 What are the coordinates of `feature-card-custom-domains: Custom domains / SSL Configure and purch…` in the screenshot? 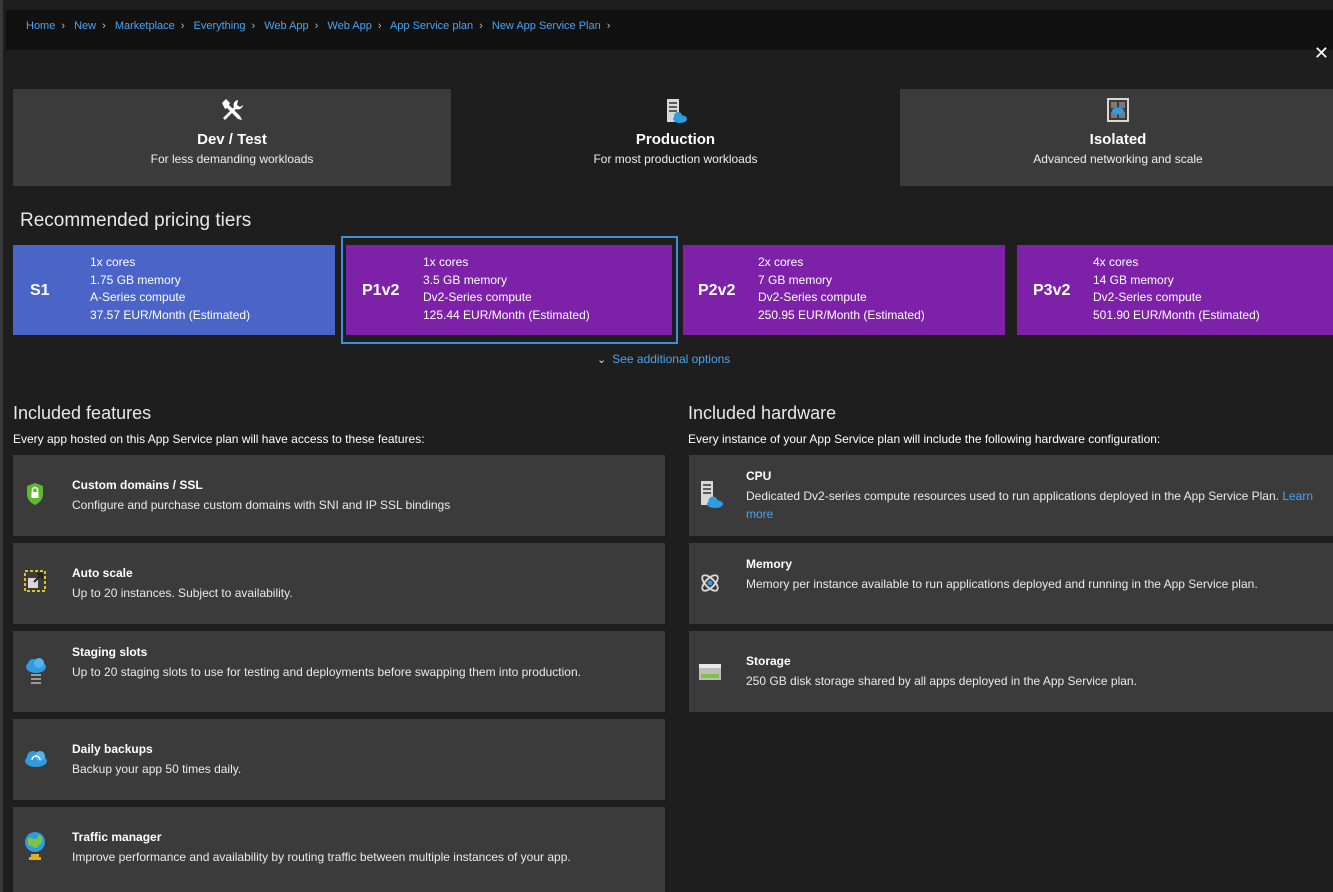 It's located at (339, 495).